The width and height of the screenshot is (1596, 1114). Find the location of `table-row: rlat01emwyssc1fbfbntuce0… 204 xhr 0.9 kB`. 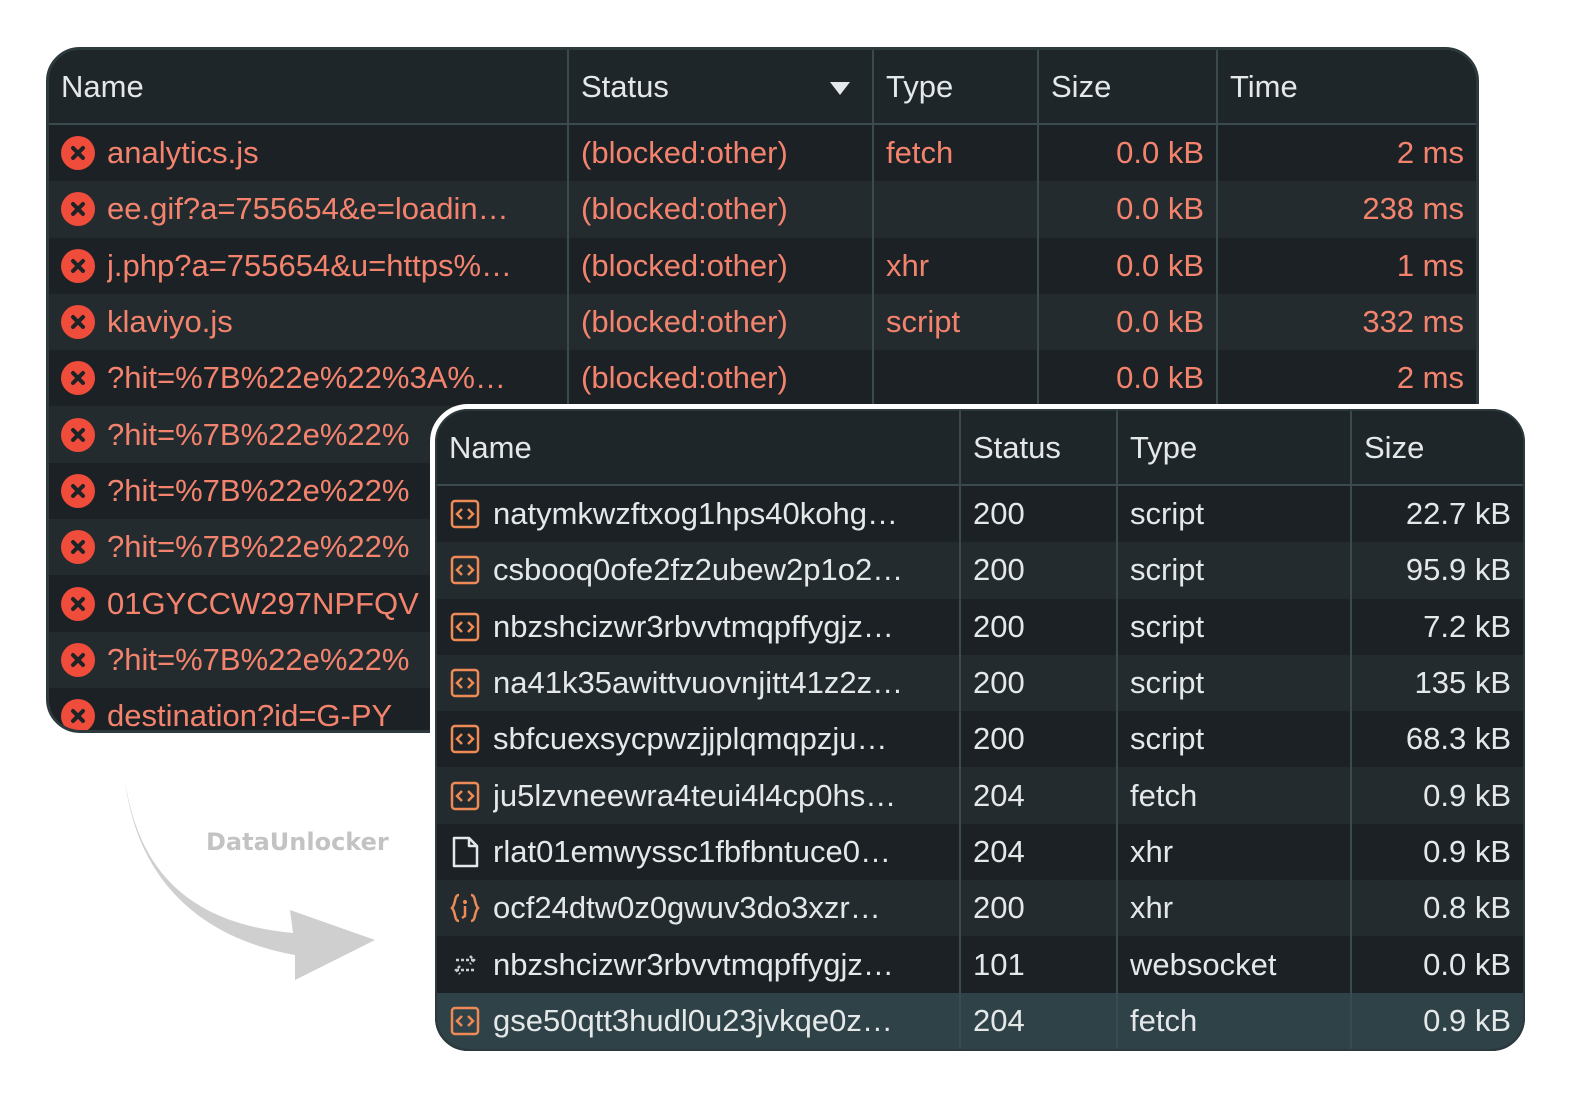

table-row: rlat01emwyssc1fbfbntuce0… 204 xhr 0.9 kB is located at coordinates (980, 852).